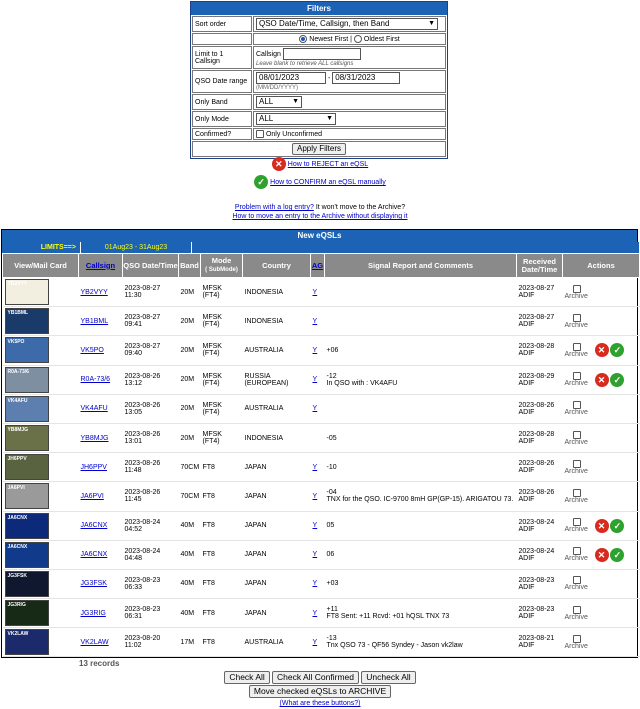  What do you see at coordinates (92, 496) in the screenshot?
I see `callsign-link: JA6PVI` at bounding box center [92, 496].